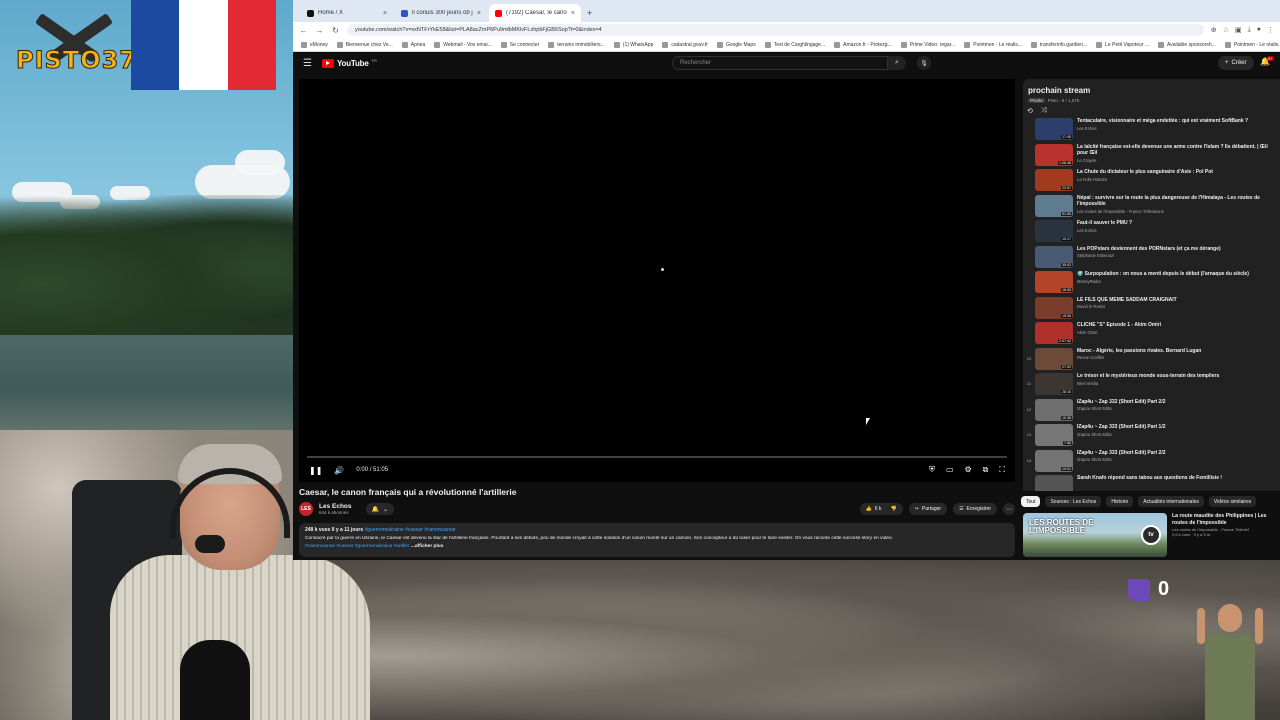 This screenshot has width=1280, height=720. I want to click on reload-icon: ↻, so click(335, 30).